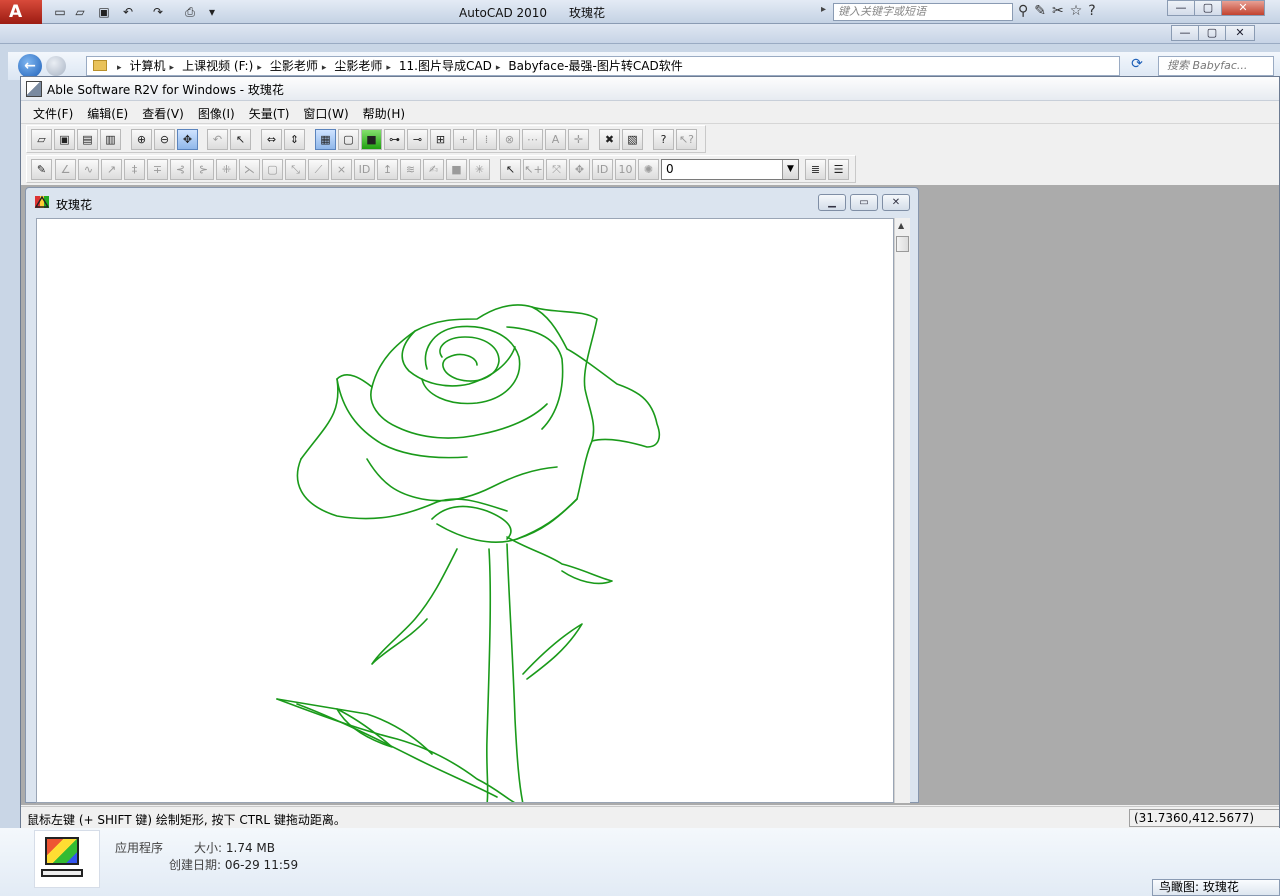 This screenshot has height=896, width=1280. What do you see at coordinates (901, 225) in the screenshot?
I see `scroll-up-icon: ▲` at bounding box center [901, 225].